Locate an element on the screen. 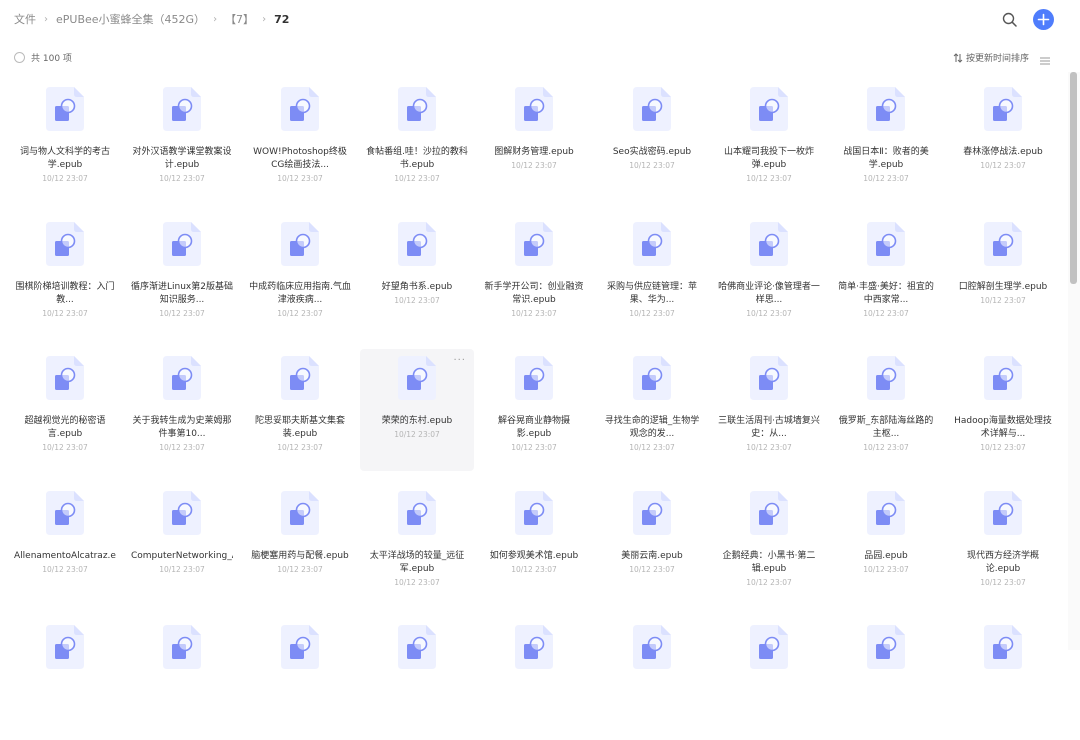 The image size is (1080, 740). file-item: 词与物人文科学的考古学.epub 10/12 23:07 is located at coordinates (65, 141).